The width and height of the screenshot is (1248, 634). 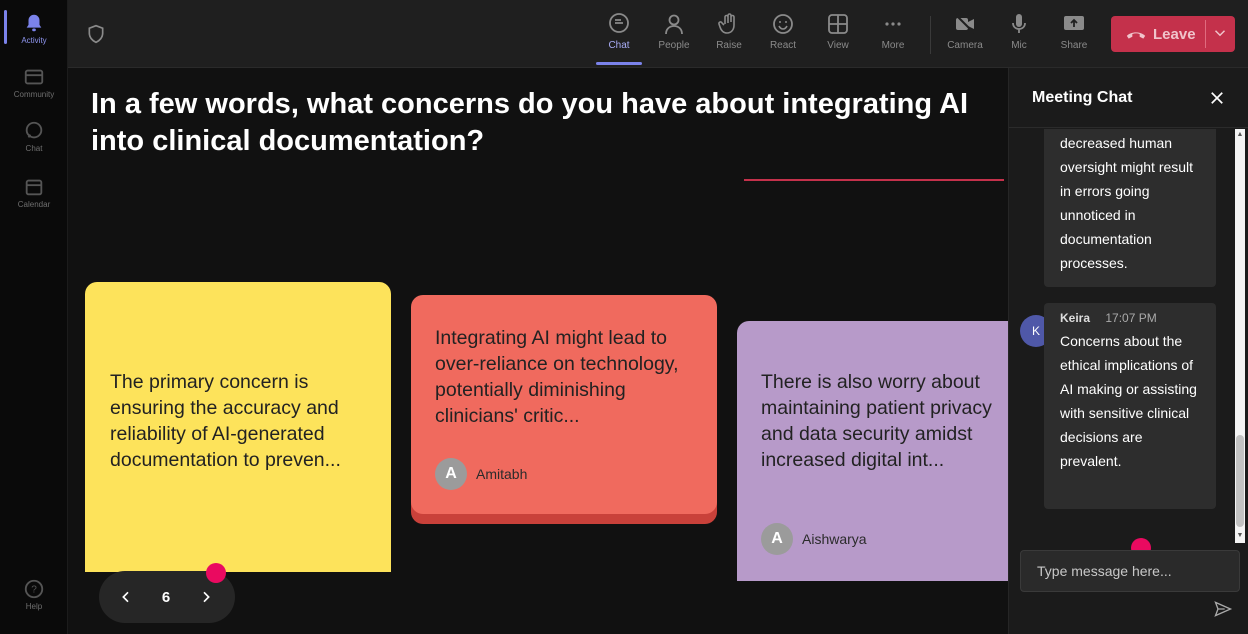 I want to click on sender-name: Keira, so click(x=1075, y=318).